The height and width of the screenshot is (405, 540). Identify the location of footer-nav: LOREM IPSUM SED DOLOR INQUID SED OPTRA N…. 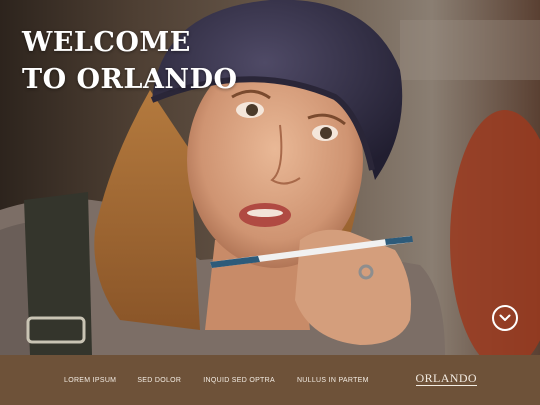
(216, 380).